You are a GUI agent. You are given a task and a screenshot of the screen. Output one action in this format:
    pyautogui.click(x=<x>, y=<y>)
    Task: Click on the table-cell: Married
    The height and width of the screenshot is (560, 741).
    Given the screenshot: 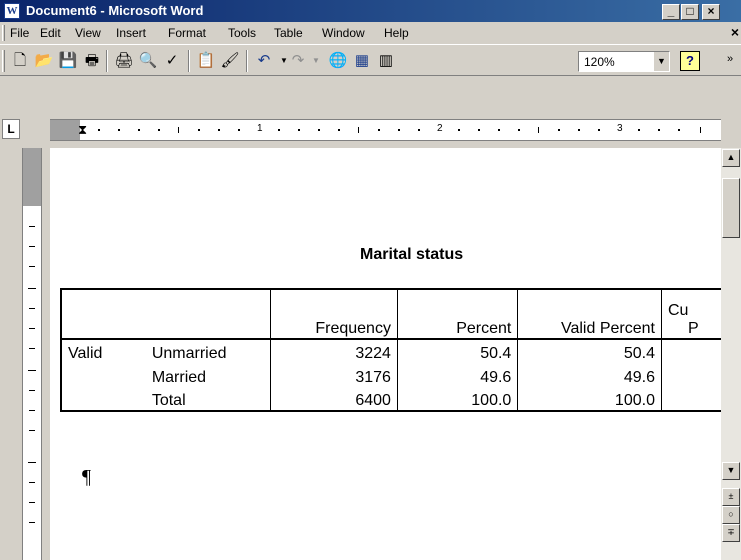 What is the action you would take?
    pyautogui.click(x=208, y=375)
    